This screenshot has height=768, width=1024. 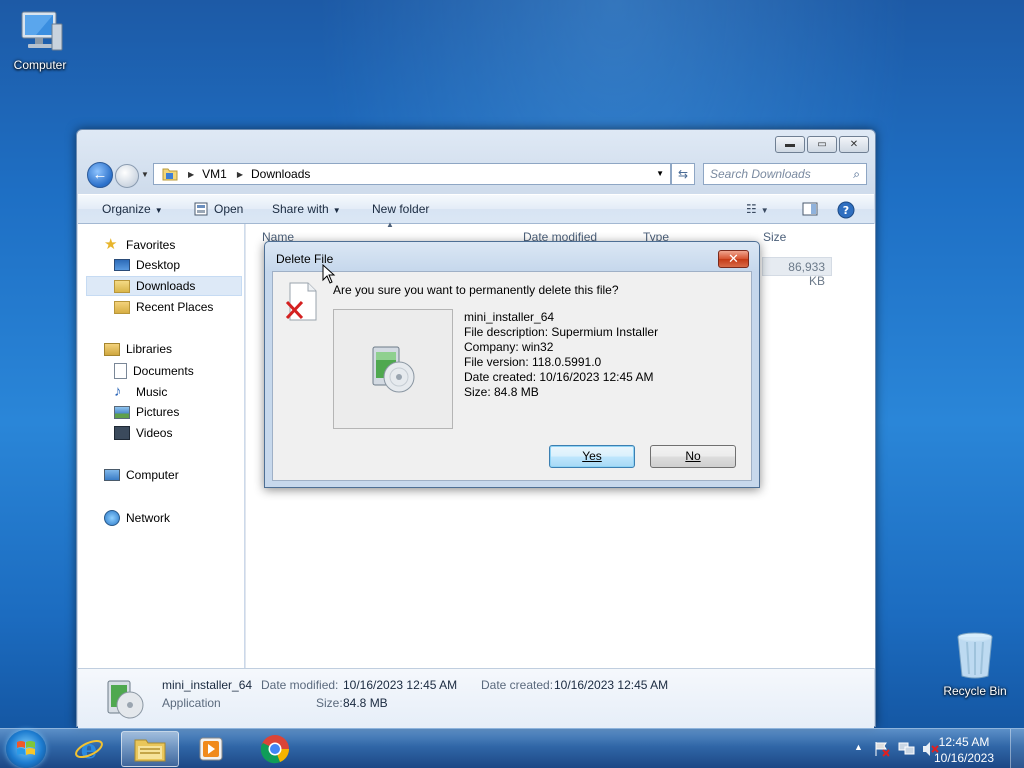 I want to click on open-button: Open, so click(x=218, y=209).